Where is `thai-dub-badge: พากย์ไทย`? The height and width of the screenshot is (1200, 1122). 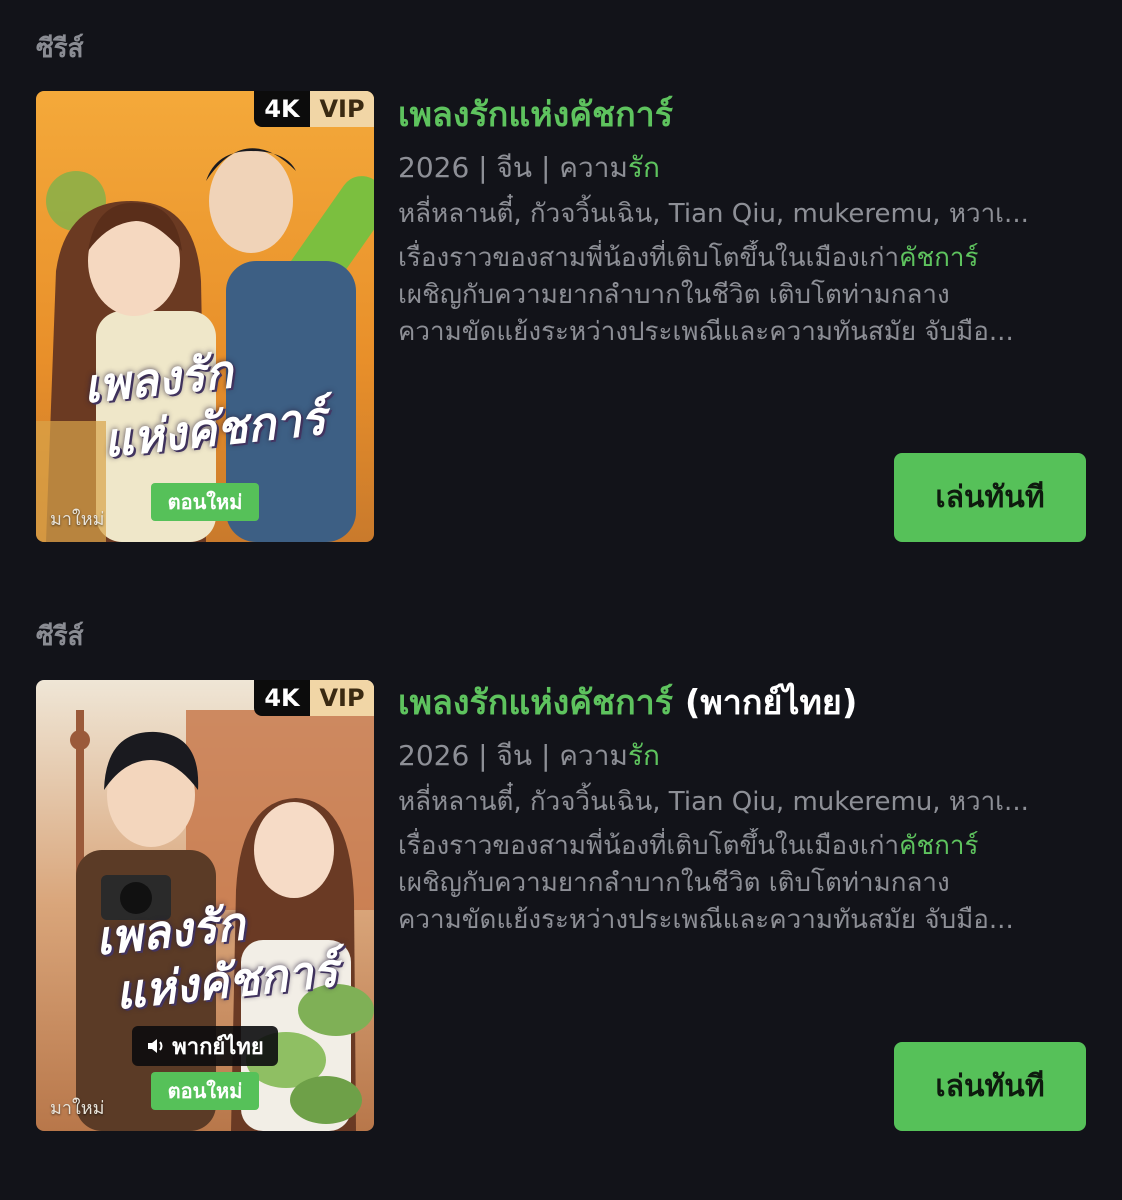 thai-dub-badge: พากย์ไทย is located at coordinates (205, 1046).